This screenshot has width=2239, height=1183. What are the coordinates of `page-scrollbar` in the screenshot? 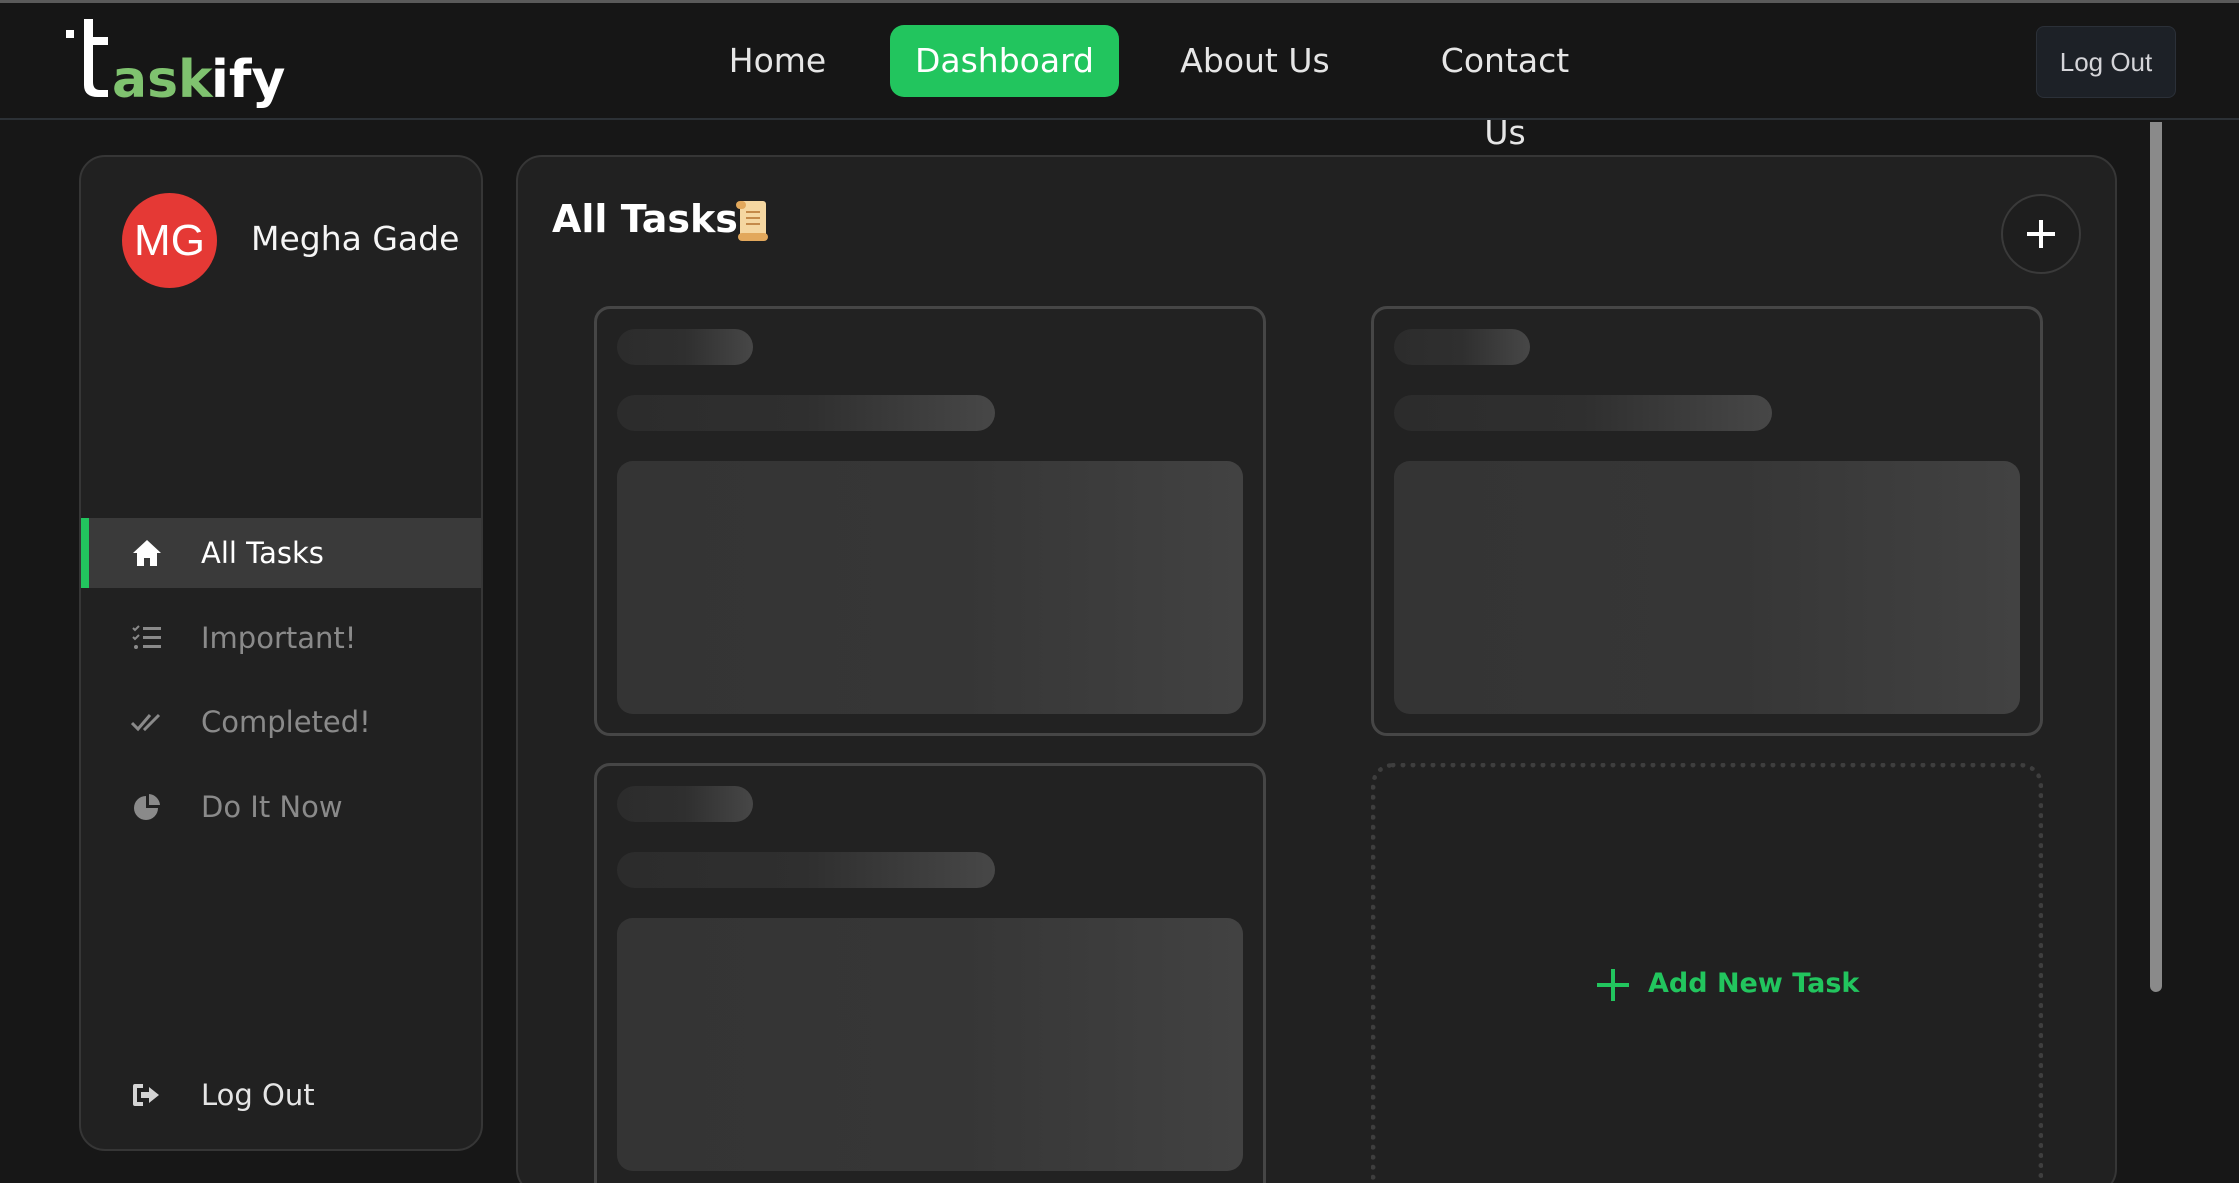 It's located at (2156, 557).